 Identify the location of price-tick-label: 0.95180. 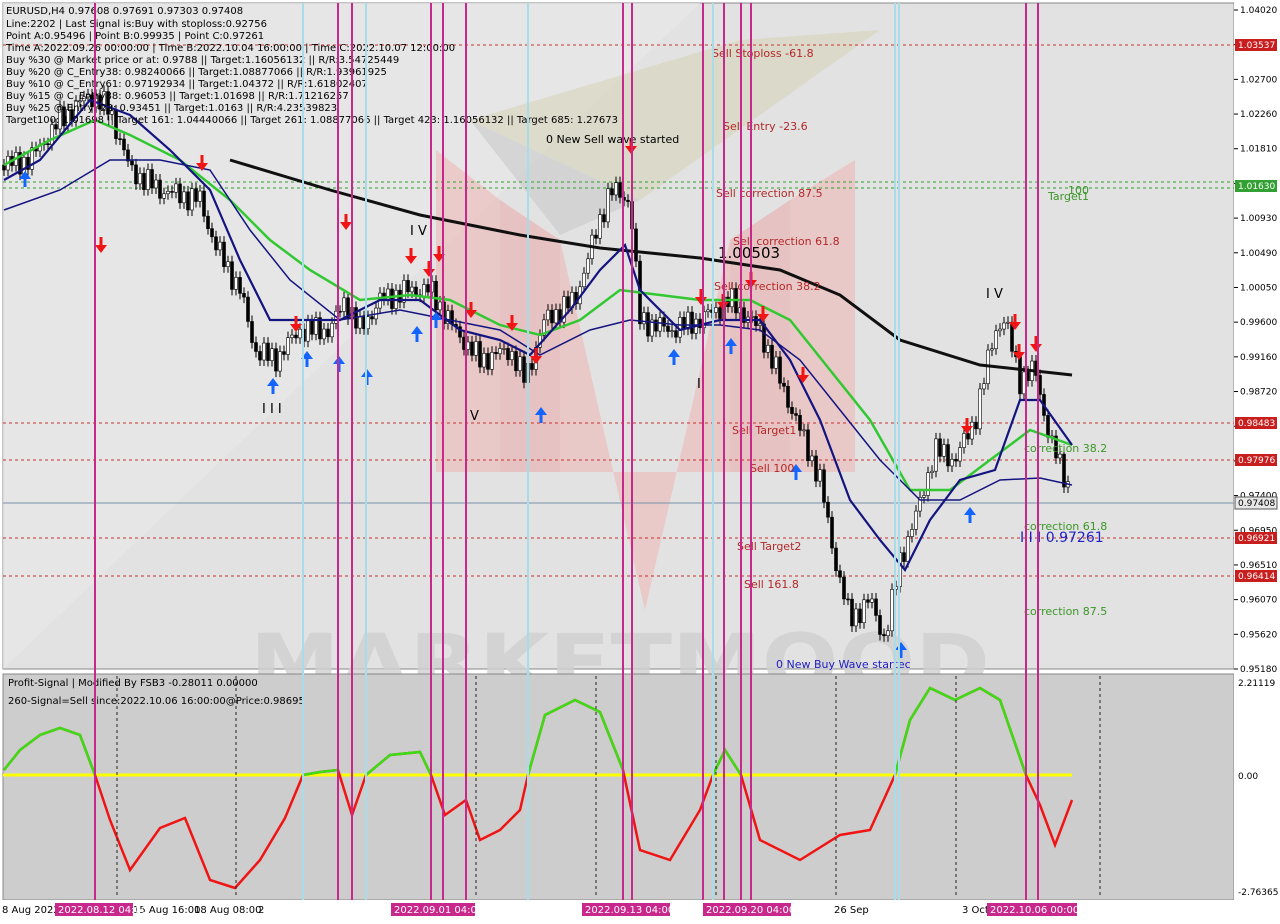
(1258, 670).